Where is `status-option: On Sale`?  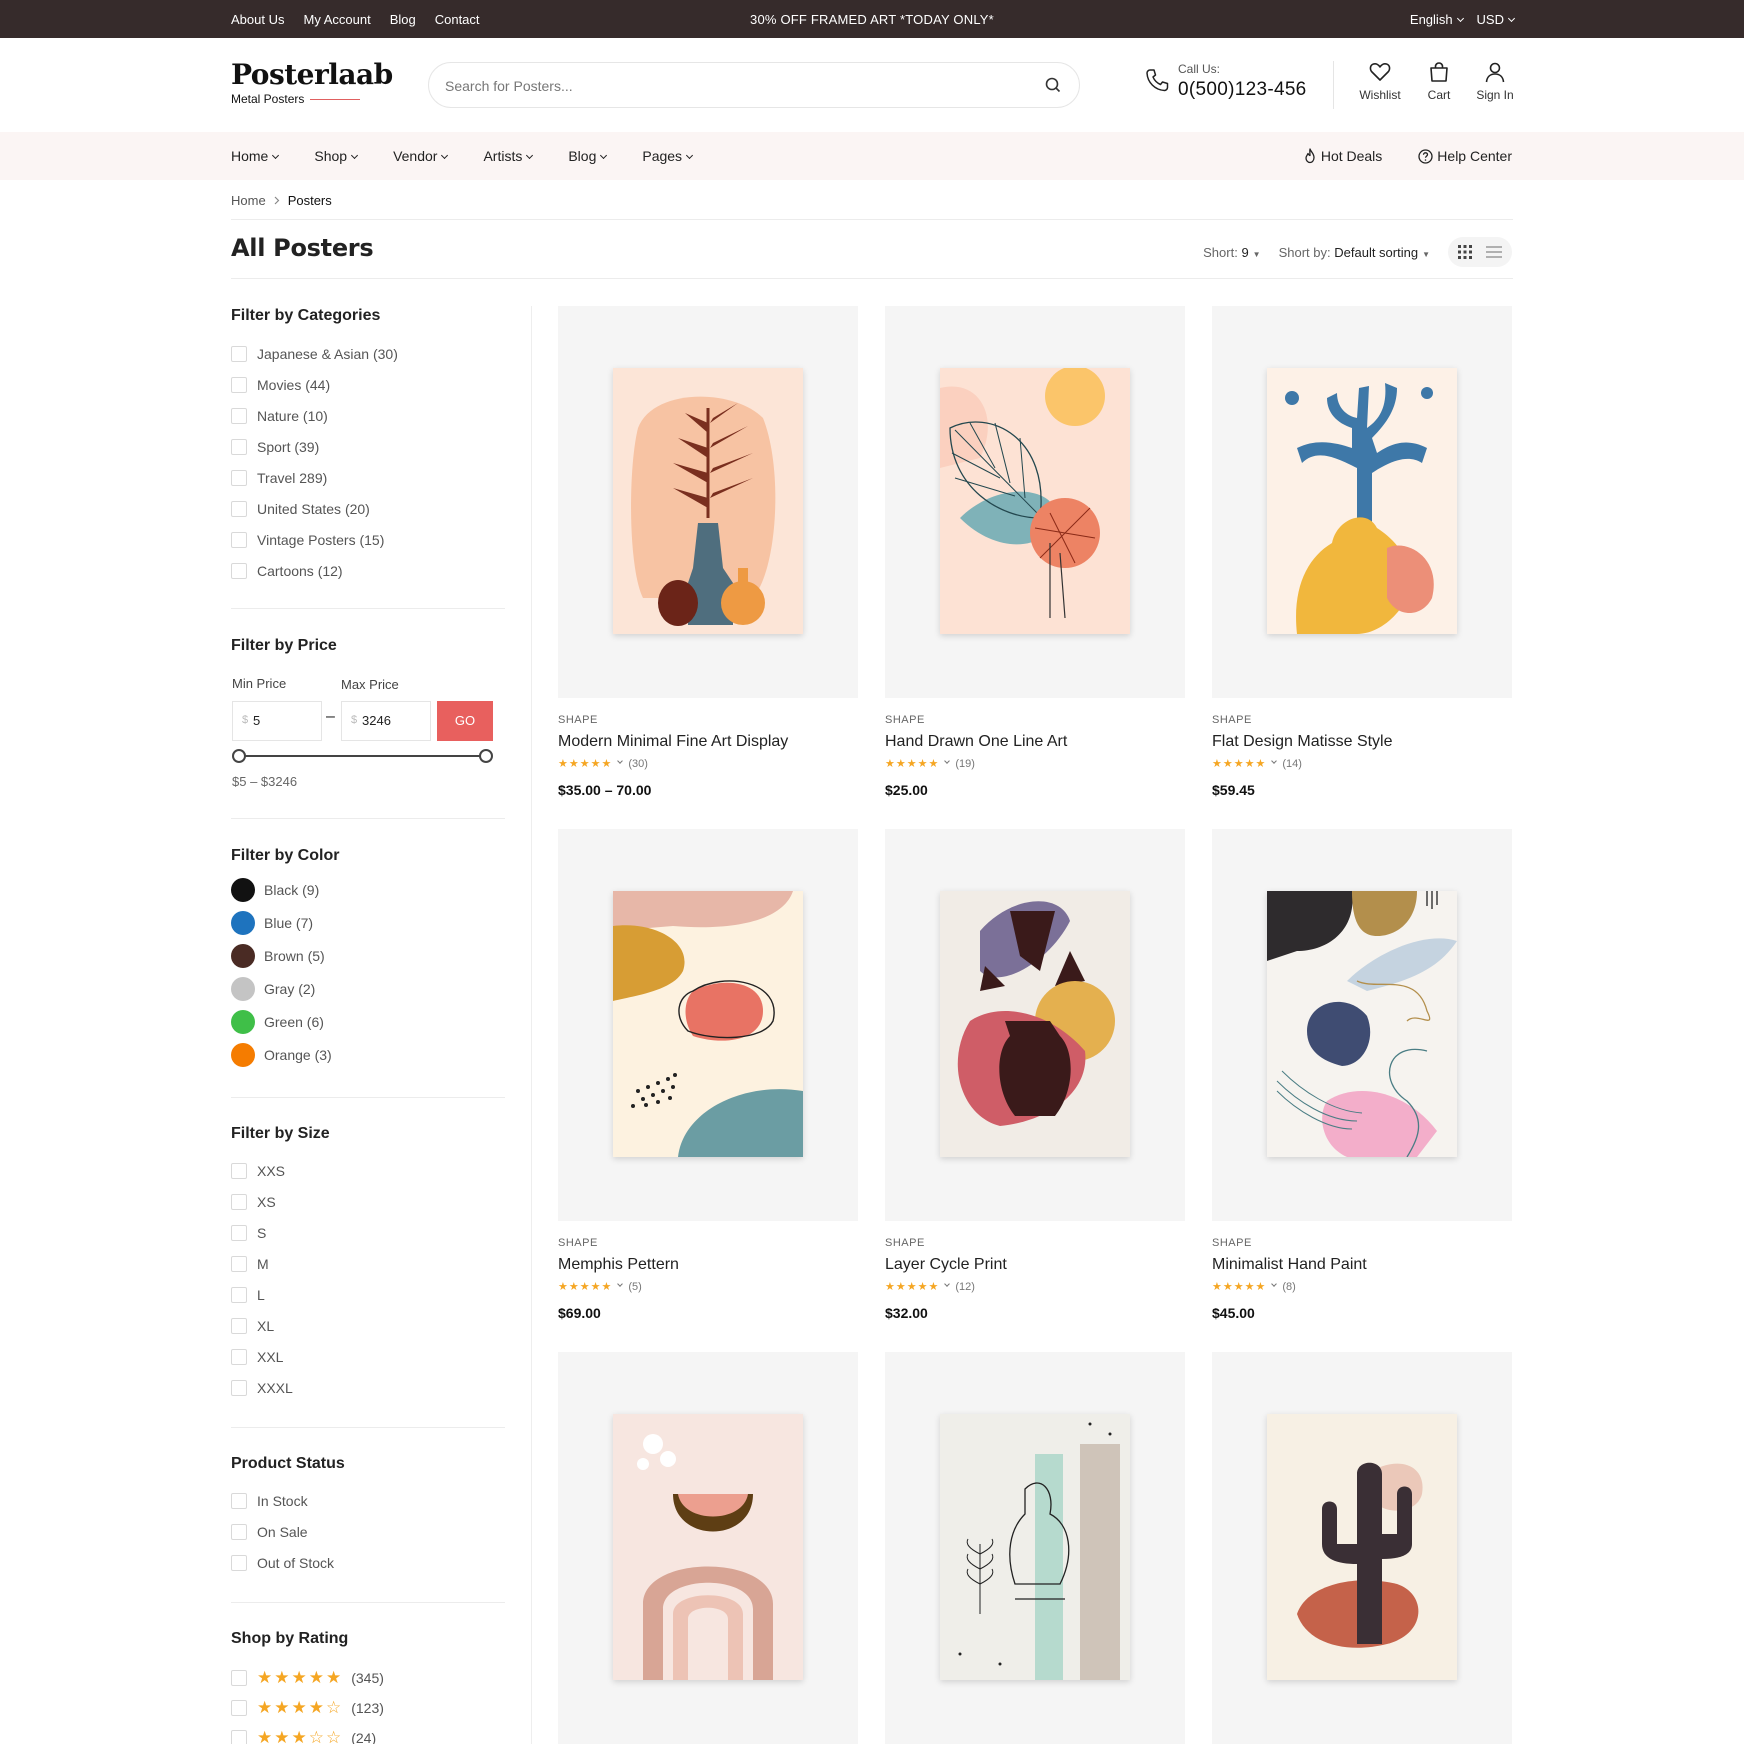
status-option: On Sale is located at coordinates (269, 1532).